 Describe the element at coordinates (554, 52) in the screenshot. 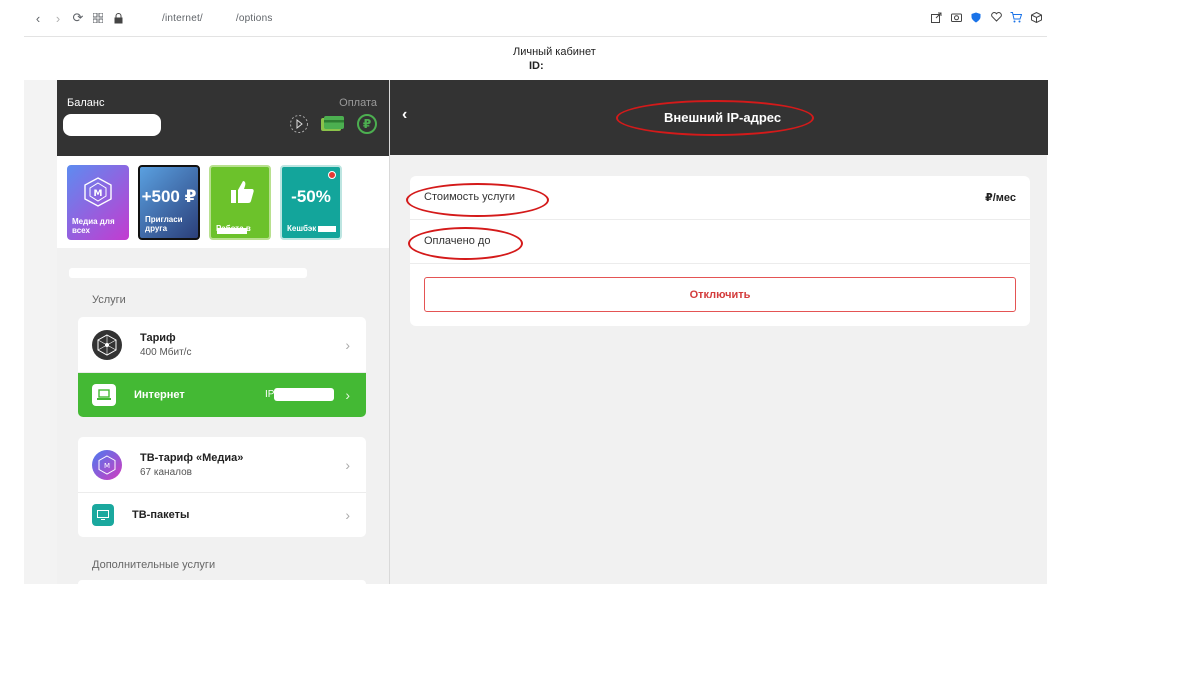

I see `cabinet-title: Личный кабинет` at that location.